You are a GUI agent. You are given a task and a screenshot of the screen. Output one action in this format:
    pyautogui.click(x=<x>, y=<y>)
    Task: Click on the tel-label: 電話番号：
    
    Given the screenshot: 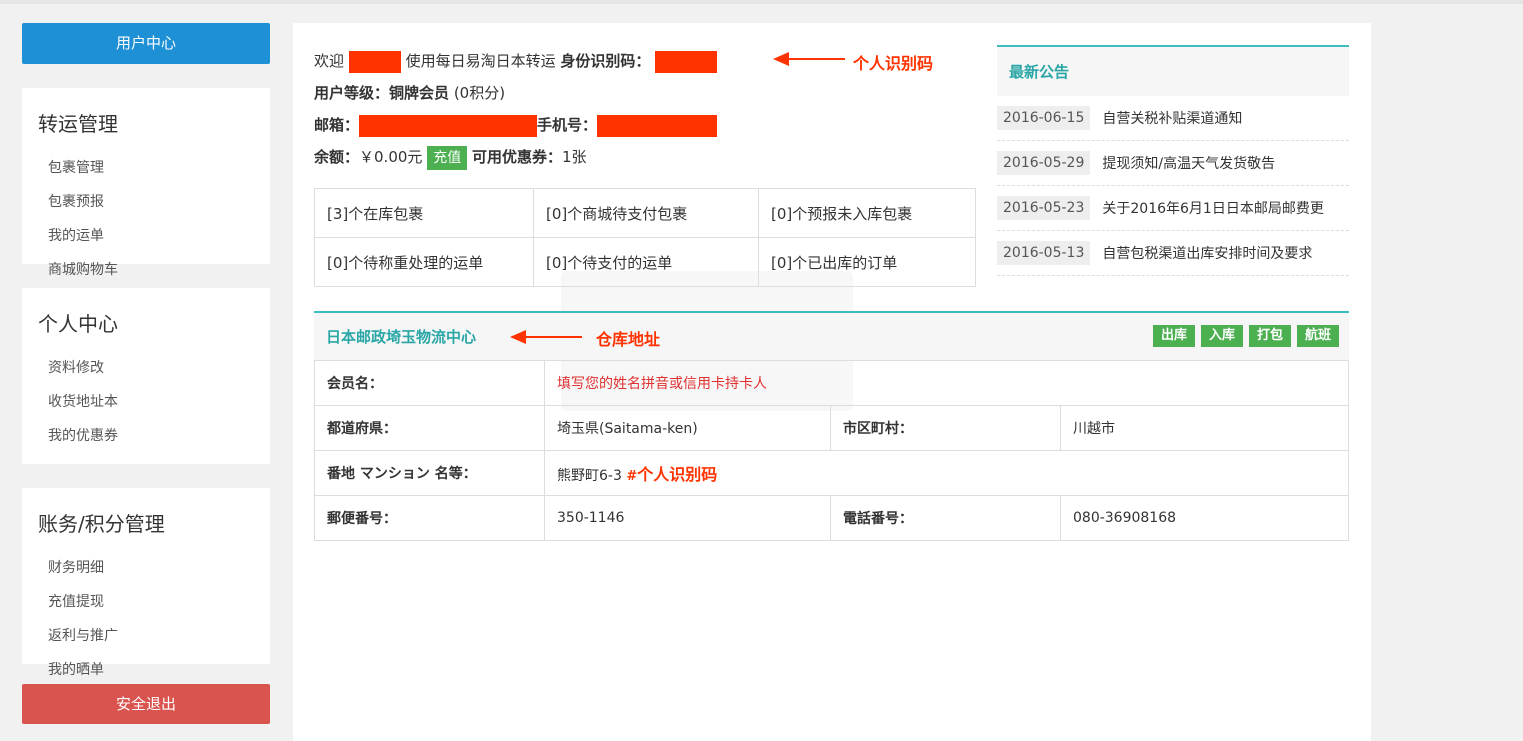 What is the action you would take?
    pyautogui.click(x=945, y=518)
    